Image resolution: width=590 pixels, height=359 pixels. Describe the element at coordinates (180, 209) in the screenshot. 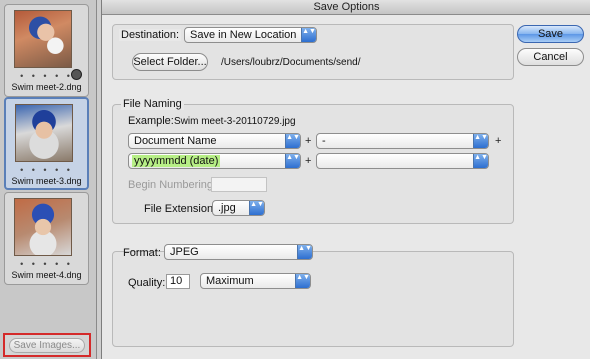

I see `file-extension-label: File Extension:` at that location.